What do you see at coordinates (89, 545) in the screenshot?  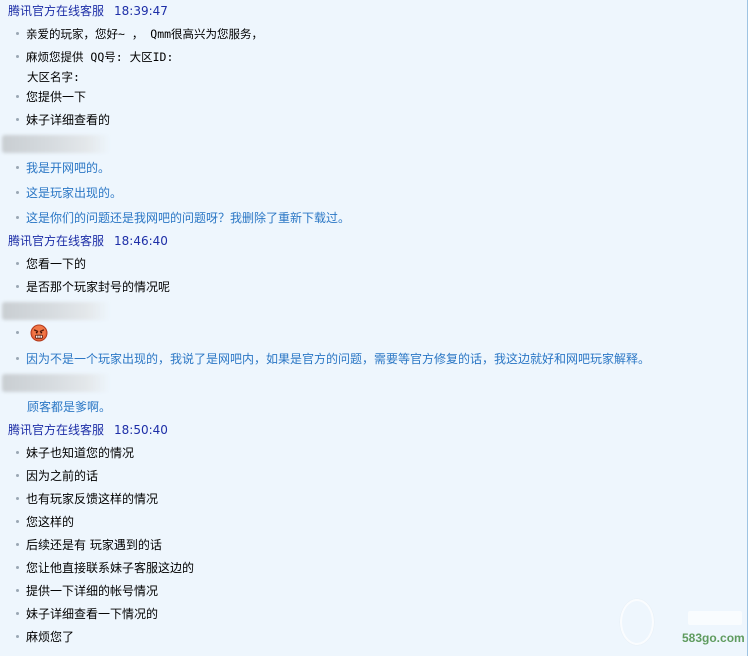 I see `agent-message-line: 后续还是有 玩家遇到的话` at bounding box center [89, 545].